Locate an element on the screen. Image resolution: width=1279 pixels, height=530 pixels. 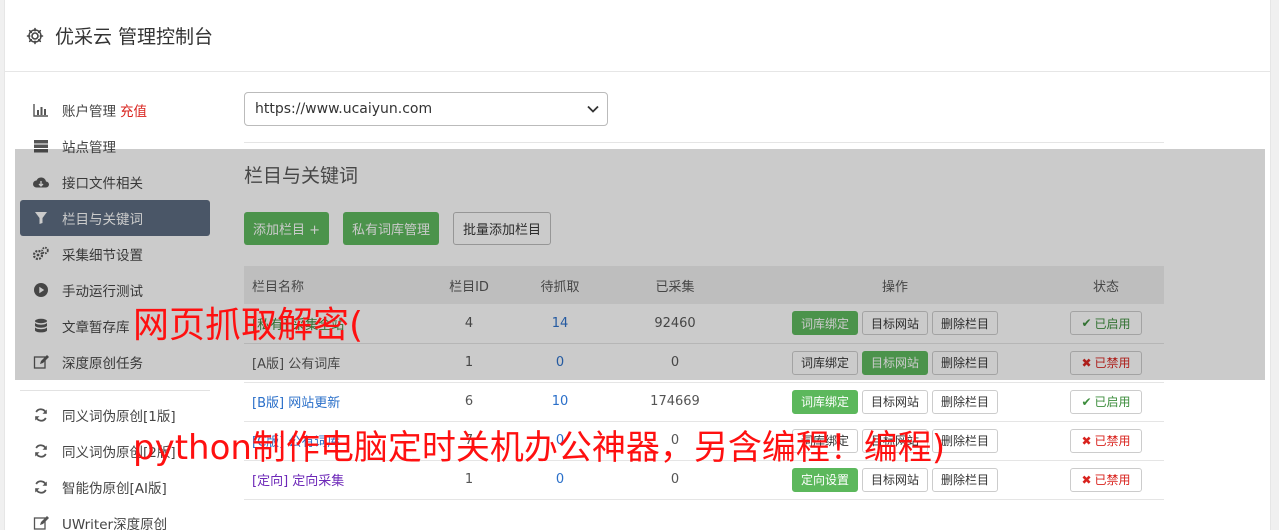
col-header-id: 栏目ID is located at coordinates (469, 287).